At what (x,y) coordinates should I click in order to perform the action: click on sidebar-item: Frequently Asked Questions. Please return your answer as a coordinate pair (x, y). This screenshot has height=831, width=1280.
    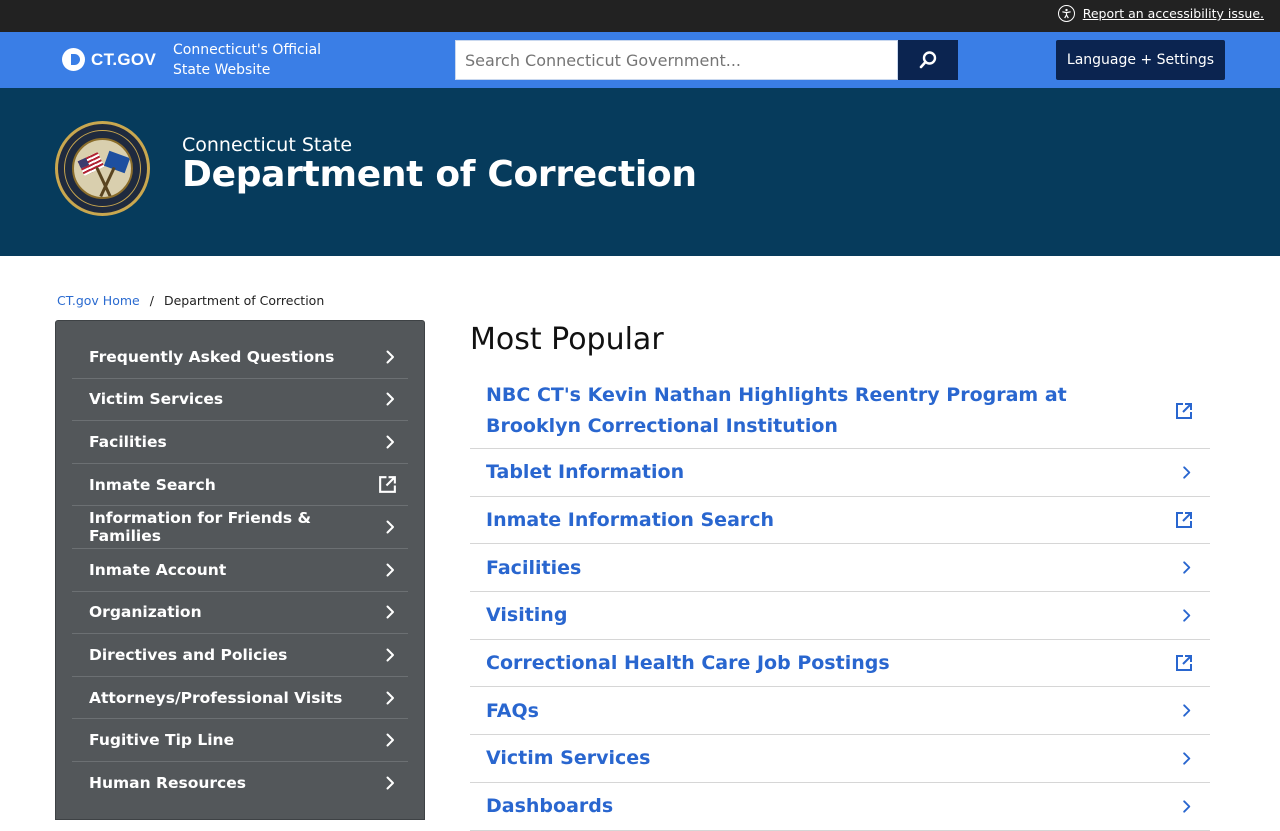
    Looking at the image, I should click on (240, 357).